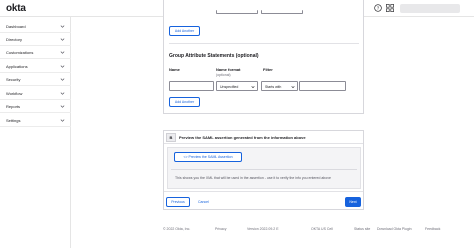 The width and height of the screenshot is (474, 248). What do you see at coordinates (394, 229) in the screenshot?
I see `footer-plugin-link: Download Okta Plugin` at bounding box center [394, 229].